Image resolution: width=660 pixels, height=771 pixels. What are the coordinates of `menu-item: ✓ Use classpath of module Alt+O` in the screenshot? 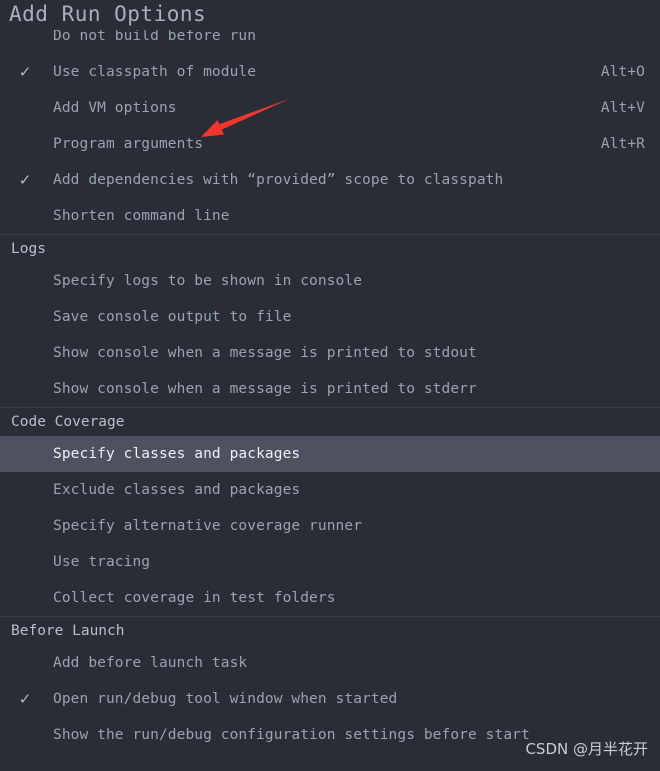 It's located at (330, 72).